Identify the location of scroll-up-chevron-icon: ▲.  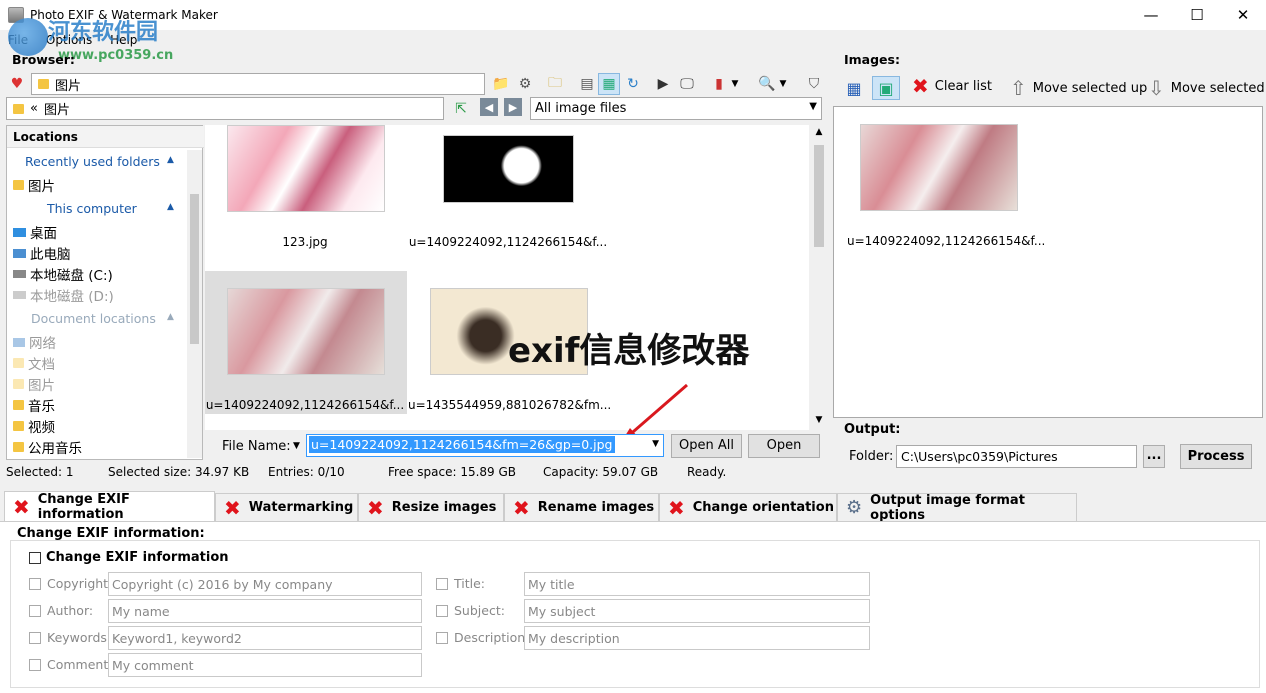
(819, 132).